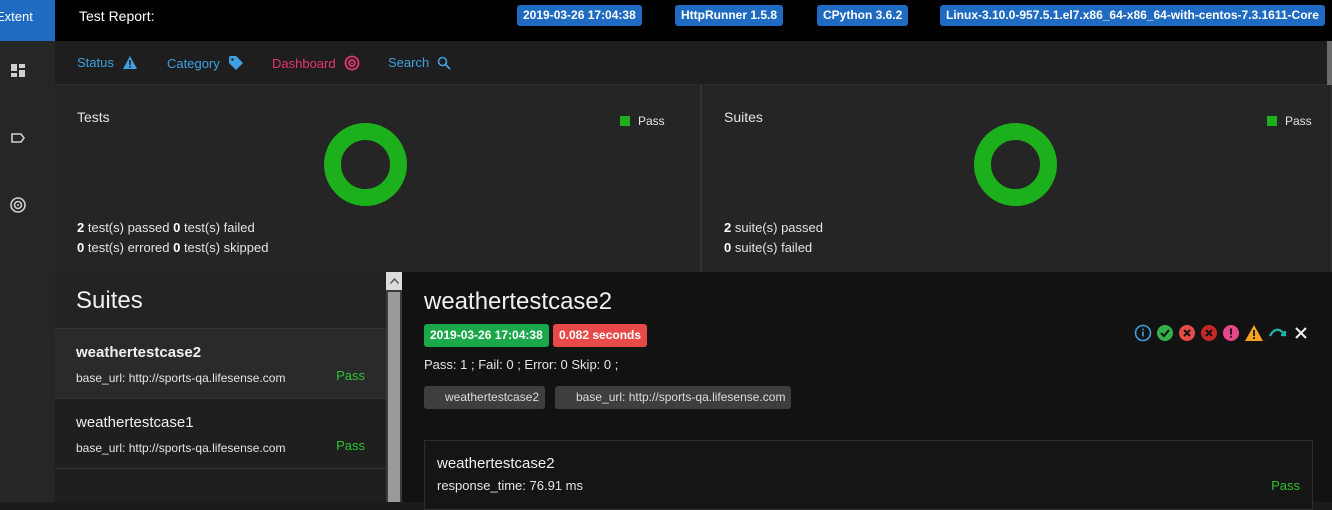 Image resolution: width=1332 pixels, height=510 pixels. What do you see at coordinates (1231, 333) in the screenshot?
I see `error-icon` at bounding box center [1231, 333].